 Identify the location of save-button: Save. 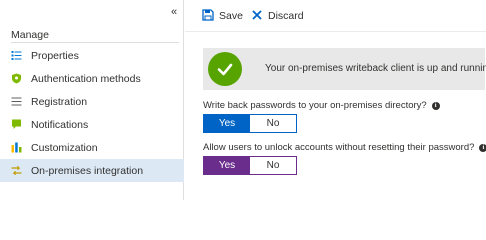
(222, 16).